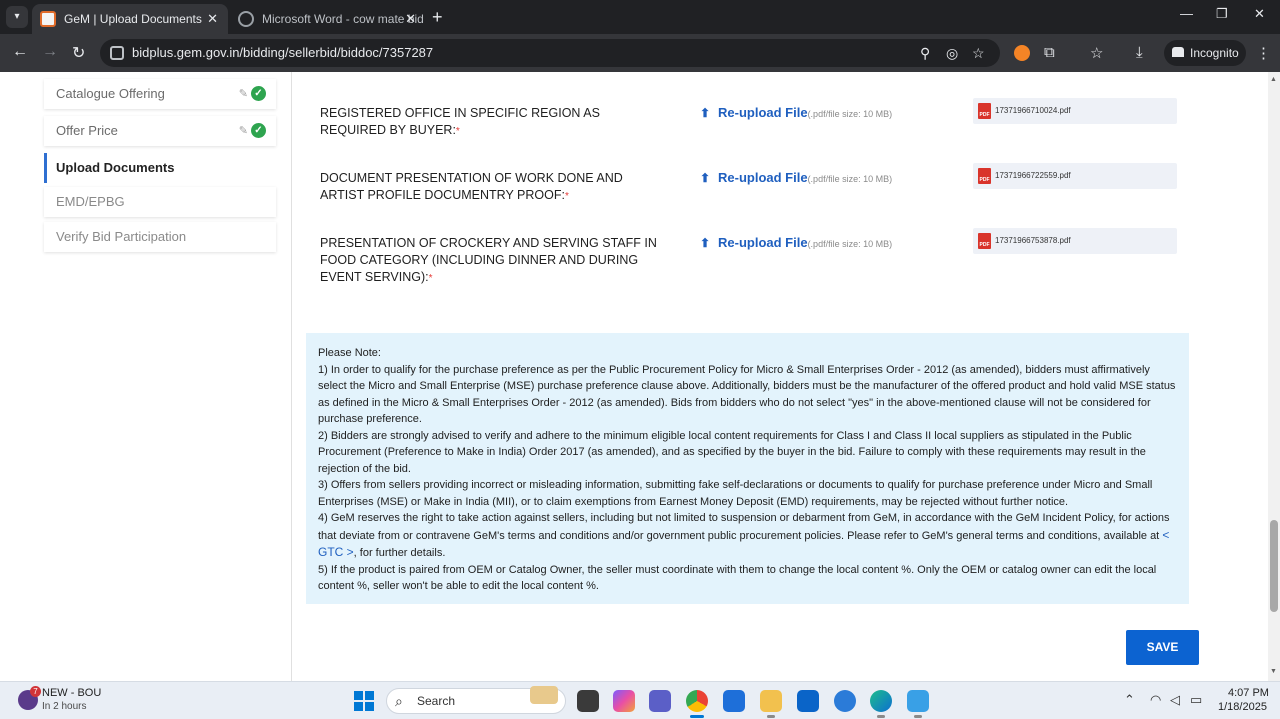  What do you see at coordinates (1075, 176) in the screenshot?
I see `uploaded-file-chip: PDF 17371966722559.pdf` at bounding box center [1075, 176].